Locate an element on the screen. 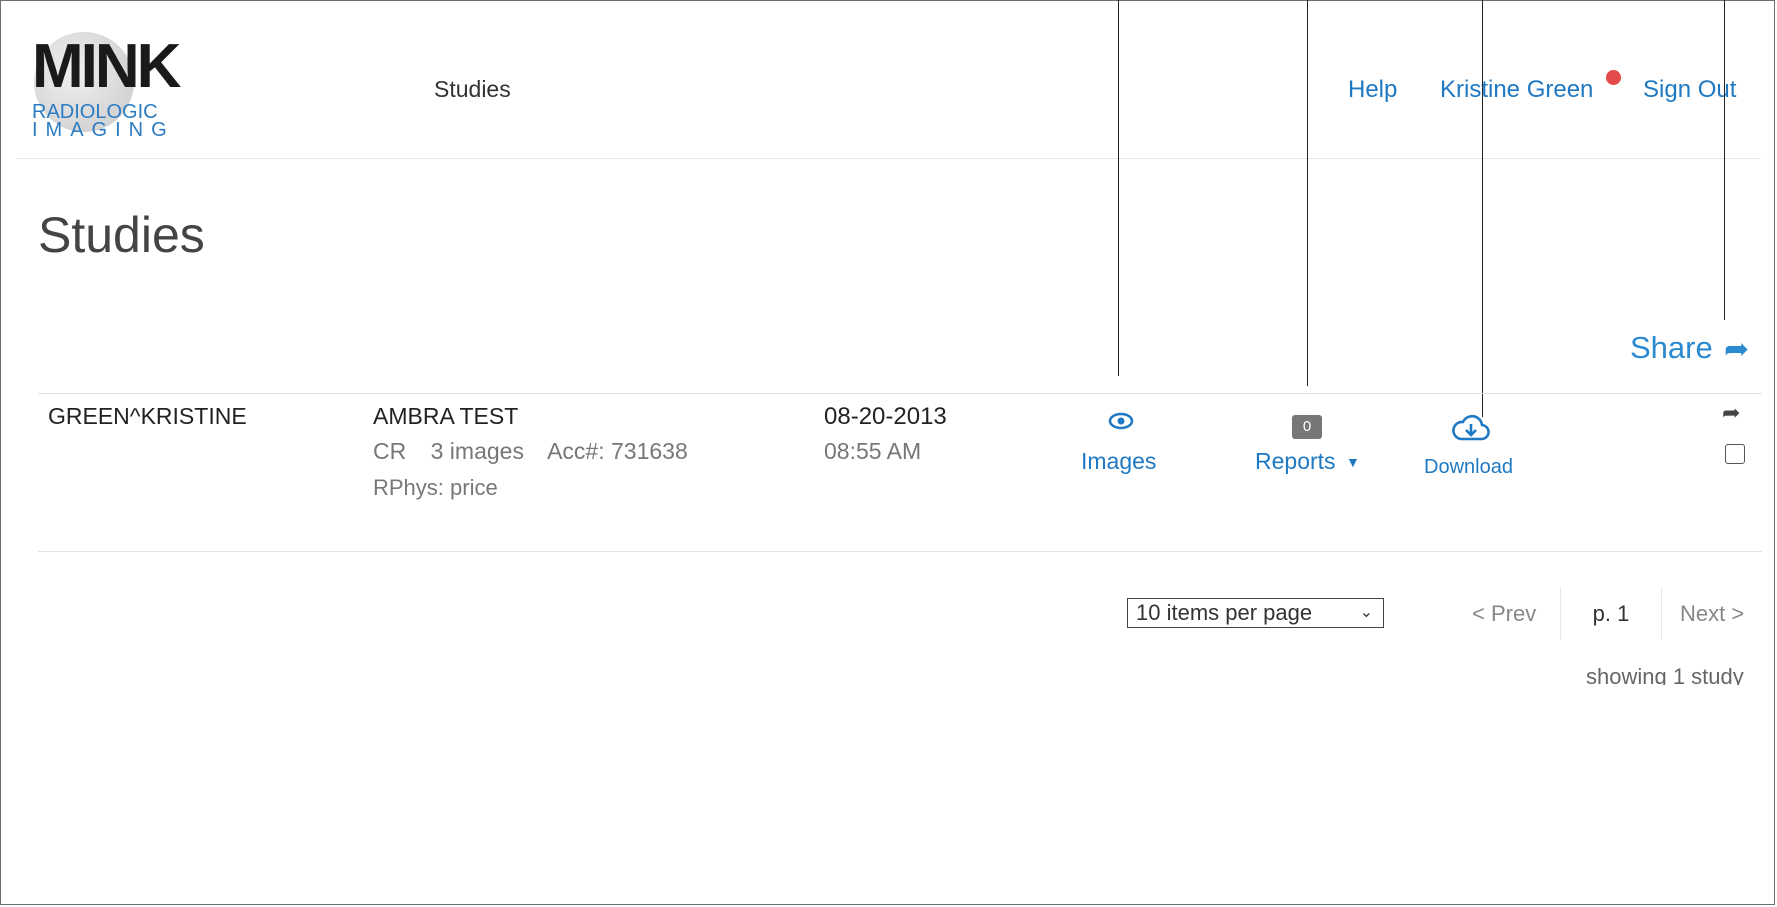  eye-icon is located at coordinates (1121, 424).